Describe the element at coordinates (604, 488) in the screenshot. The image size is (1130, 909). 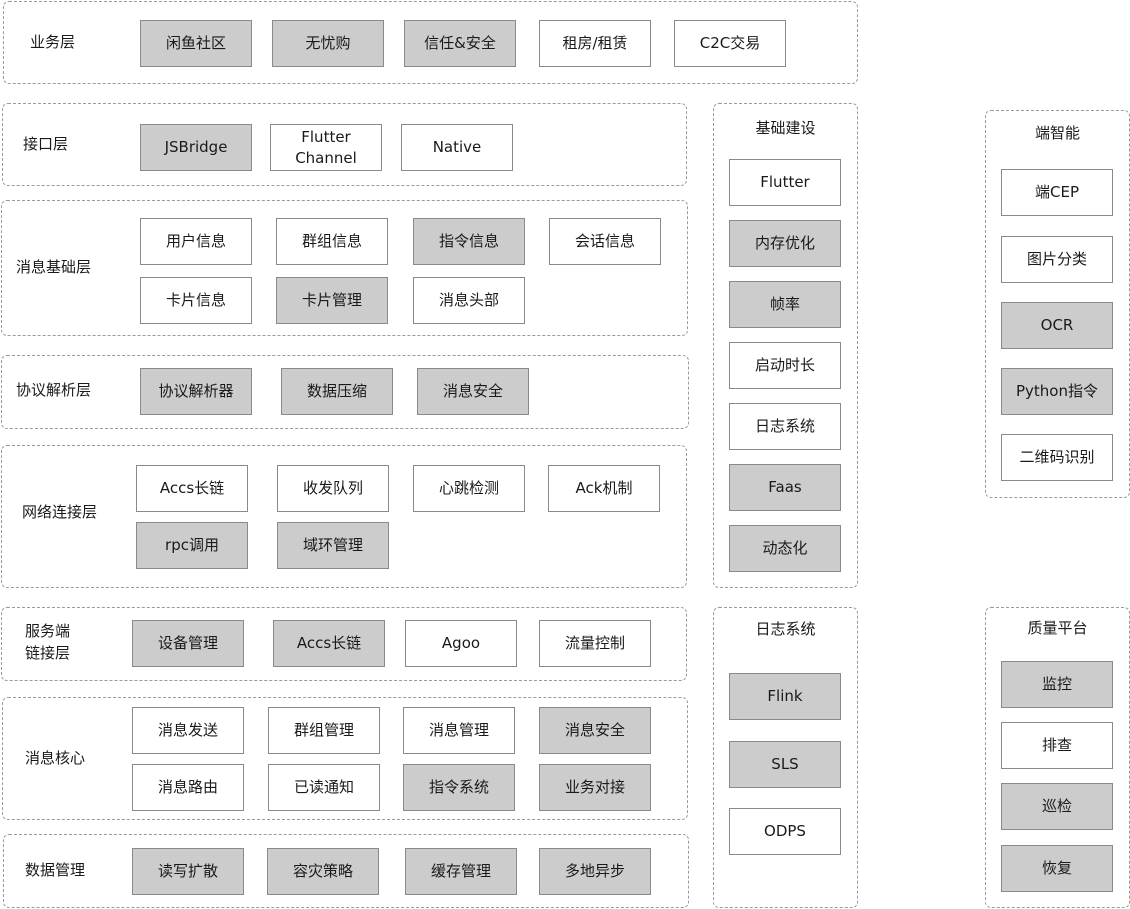
I see `network-module-box: Ack机制` at that location.